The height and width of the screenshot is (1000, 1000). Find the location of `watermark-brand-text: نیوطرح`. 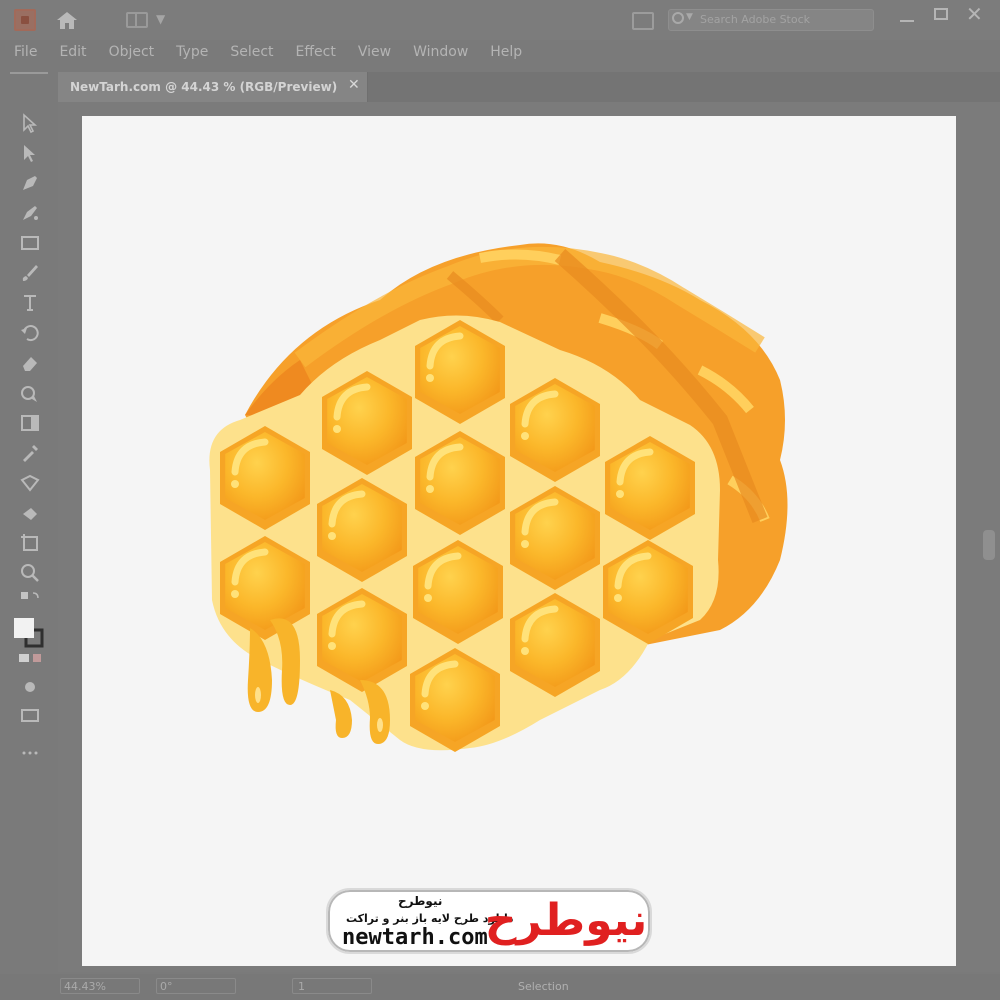

watermark-brand-text: نیوطرح is located at coordinates (420, 901).